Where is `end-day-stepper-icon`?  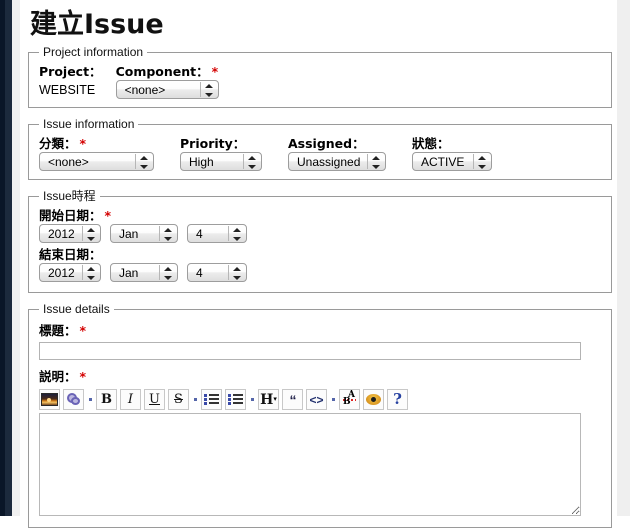 end-day-stepper-icon is located at coordinates (237, 273).